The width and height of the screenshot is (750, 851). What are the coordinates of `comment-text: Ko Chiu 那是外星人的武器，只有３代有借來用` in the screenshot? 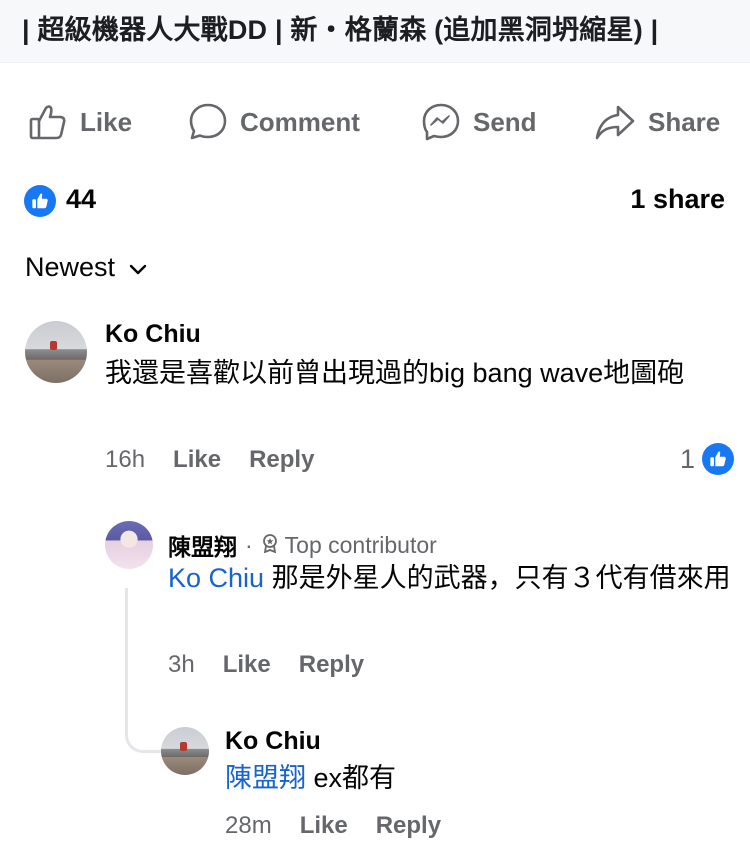 It's located at (450, 578).